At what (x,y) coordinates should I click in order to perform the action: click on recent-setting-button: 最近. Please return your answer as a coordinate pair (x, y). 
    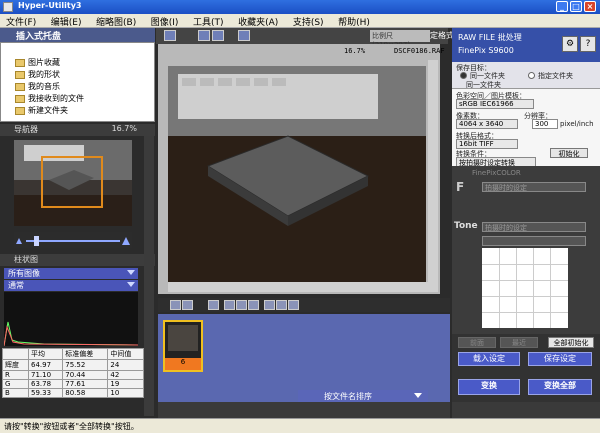
    Looking at the image, I should click on (519, 342).